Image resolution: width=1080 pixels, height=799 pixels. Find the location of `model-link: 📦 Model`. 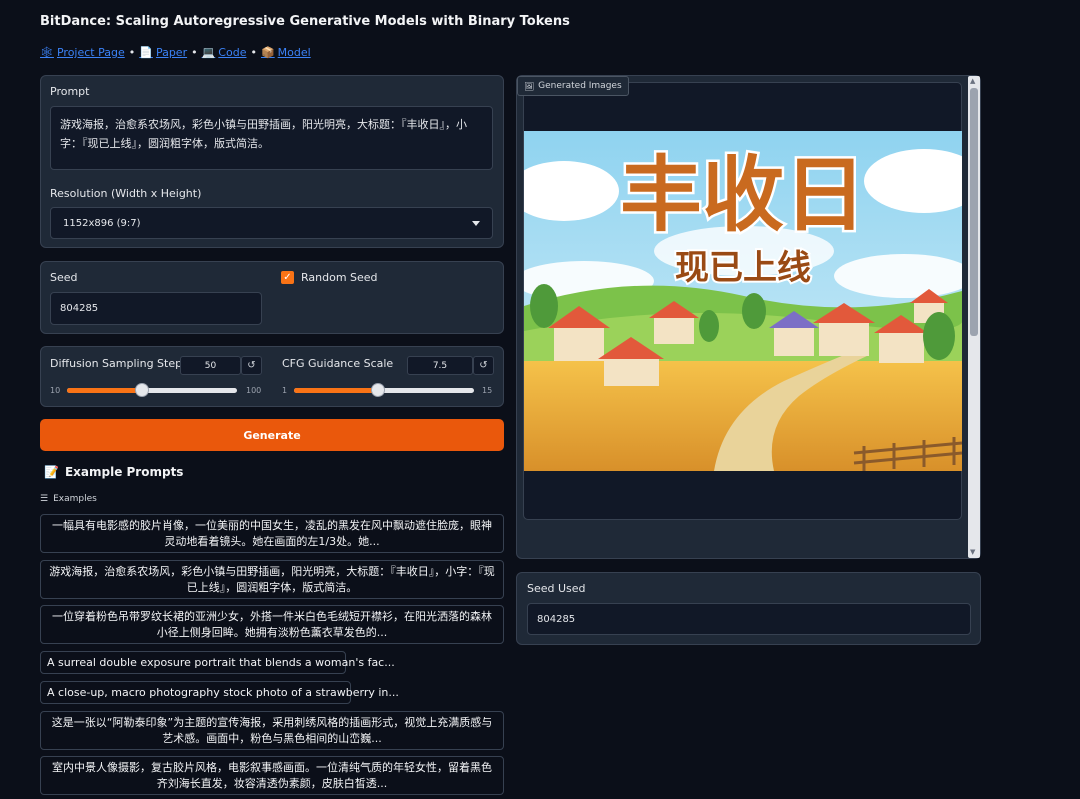

model-link: 📦 Model is located at coordinates (286, 52).